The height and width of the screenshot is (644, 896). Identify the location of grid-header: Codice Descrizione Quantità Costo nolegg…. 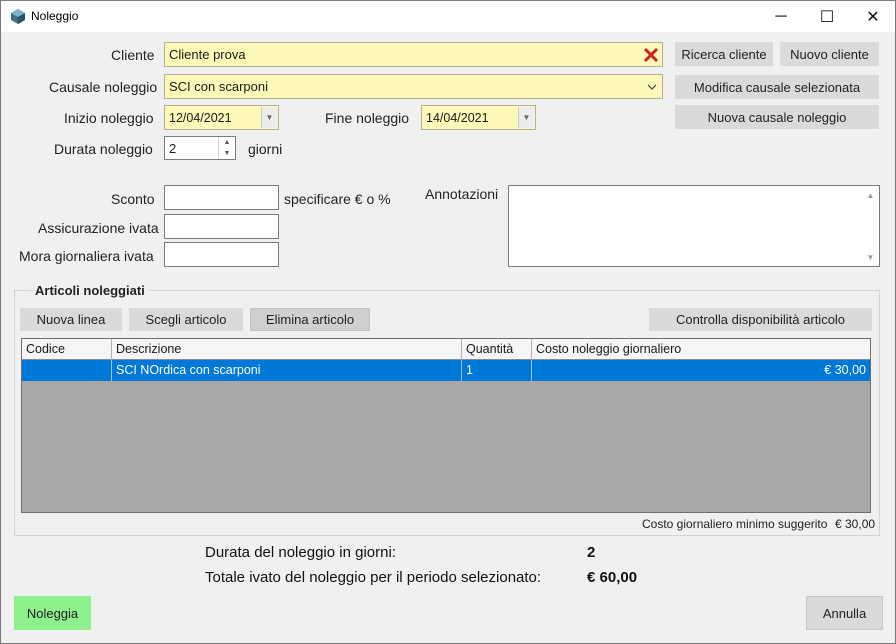
(446, 349).